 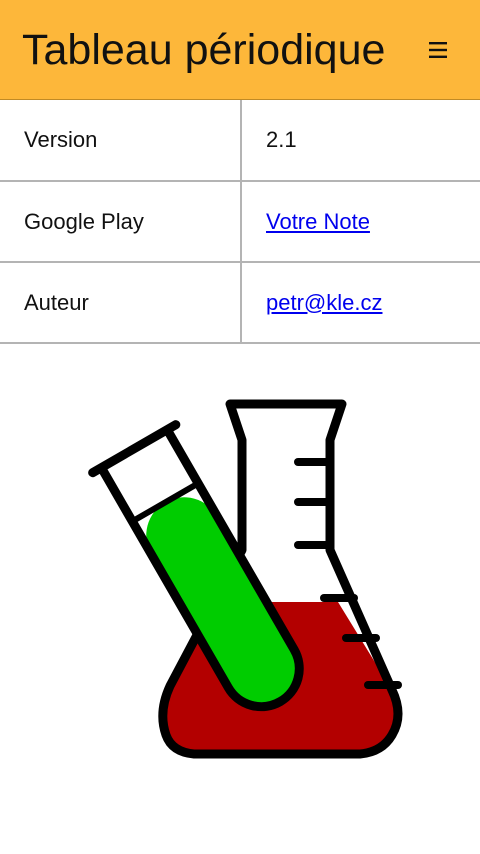 What do you see at coordinates (204, 50) in the screenshot?
I see `page-title: Tableau périodique` at bounding box center [204, 50].